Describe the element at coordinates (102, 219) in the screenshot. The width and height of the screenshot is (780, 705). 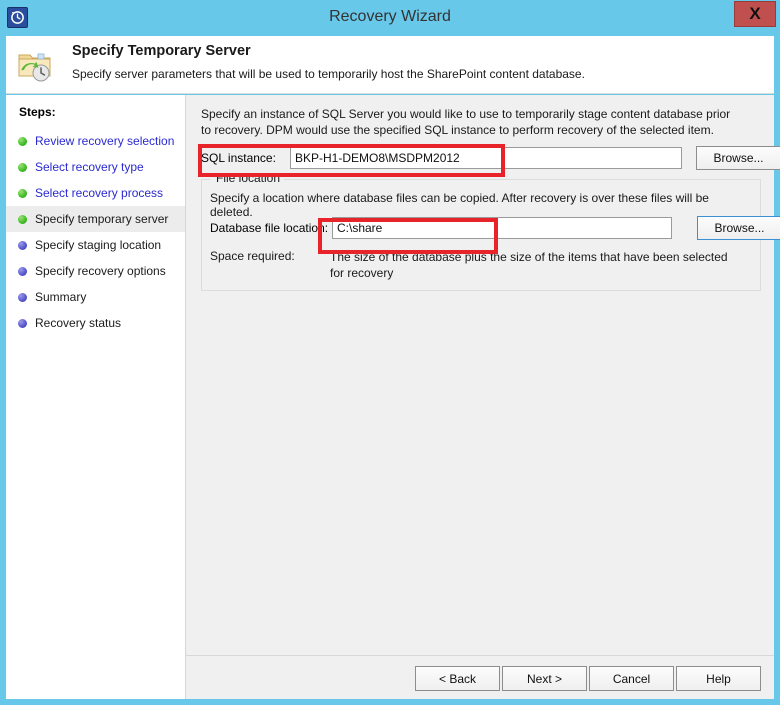
I see `step-label: Specify temporary server` at that location.